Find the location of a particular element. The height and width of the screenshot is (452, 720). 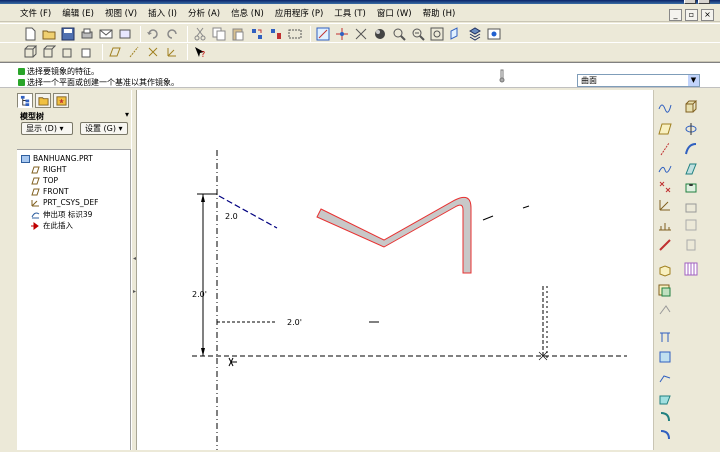

print-icon is located at coordinates (87, 34).